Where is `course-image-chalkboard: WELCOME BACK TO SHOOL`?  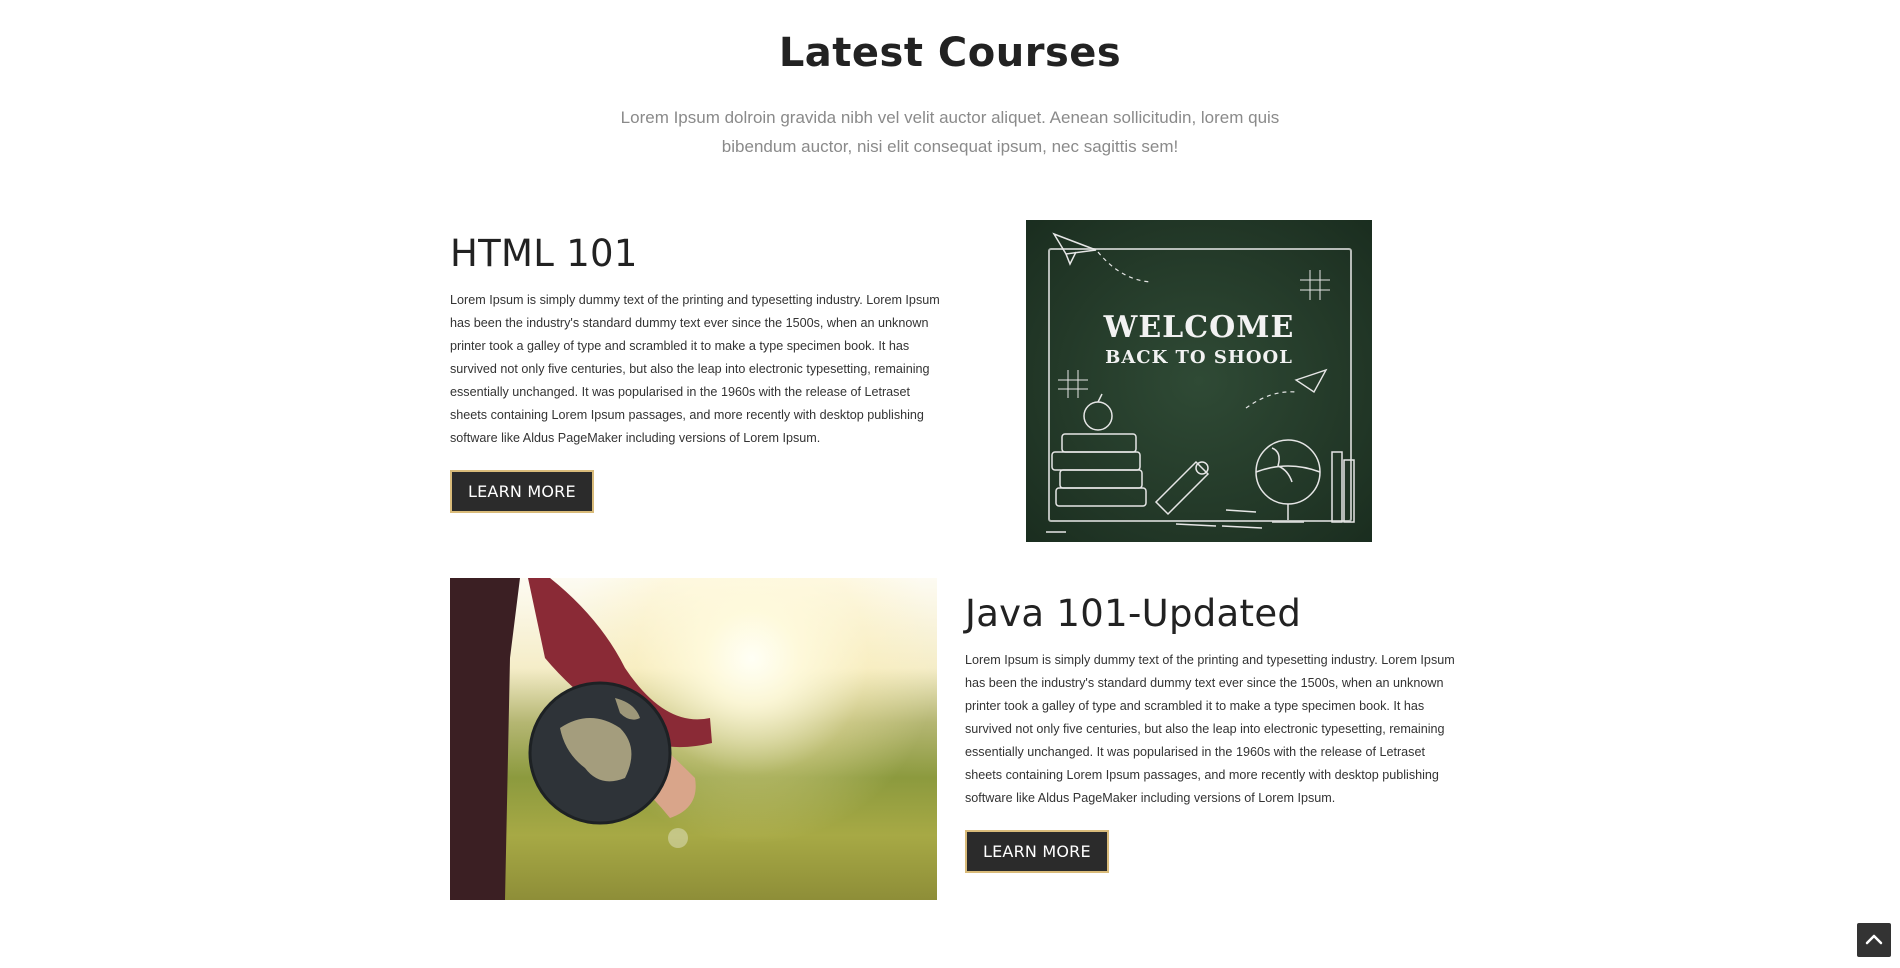
course-image-chalkboard: WELCOME BACK TO SHOOL is located at coordinates (1199, 381).